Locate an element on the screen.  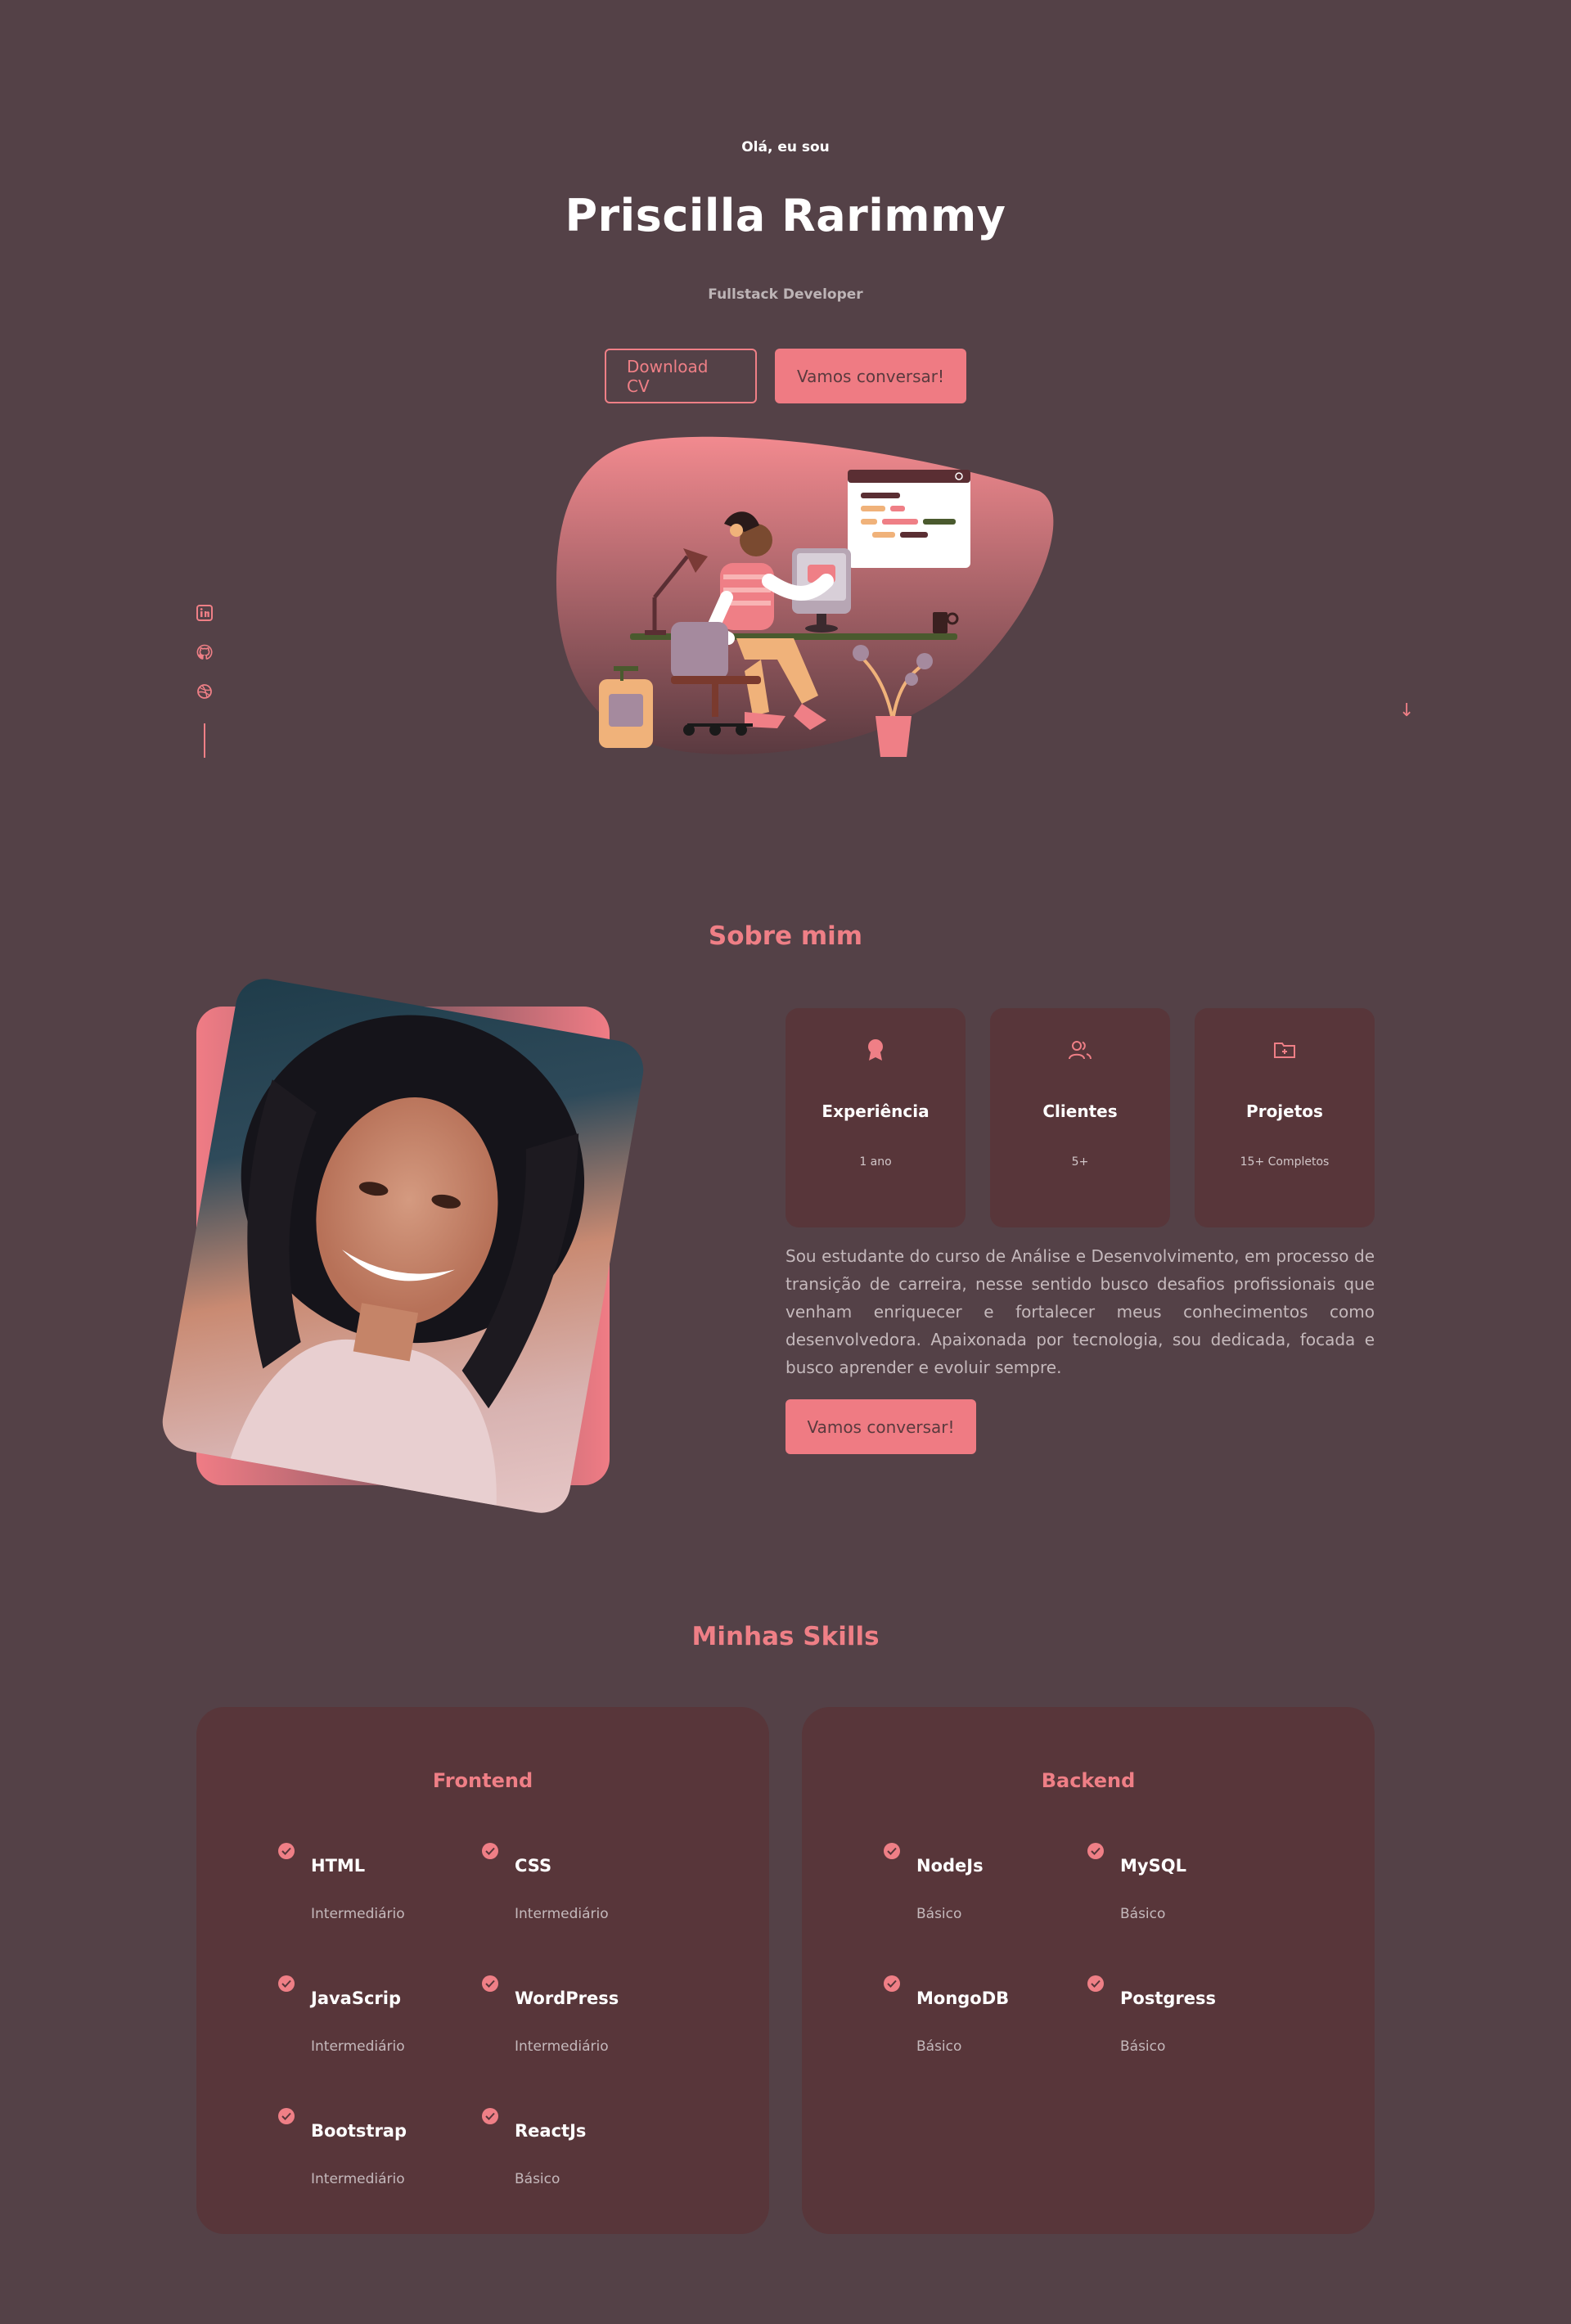
dribbble-icon is located at coordinates (204, 691).